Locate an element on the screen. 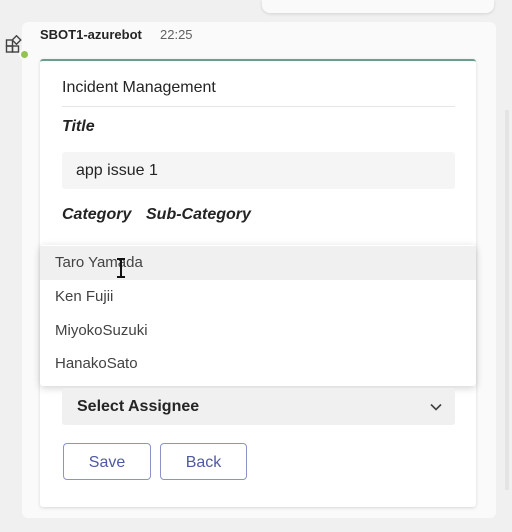 The image size is (512, 532). message-timestamp: 22:25 is located at coordinates (176, 34).